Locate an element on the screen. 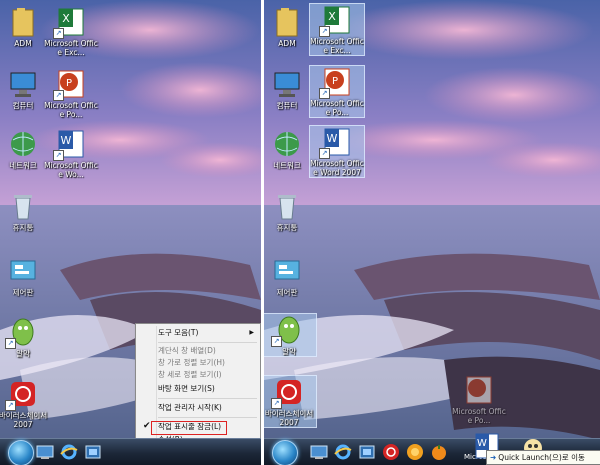 The width and height of the screenshot is (600, 465). icon-label: 제어판 is located at coordinates (287, 292).